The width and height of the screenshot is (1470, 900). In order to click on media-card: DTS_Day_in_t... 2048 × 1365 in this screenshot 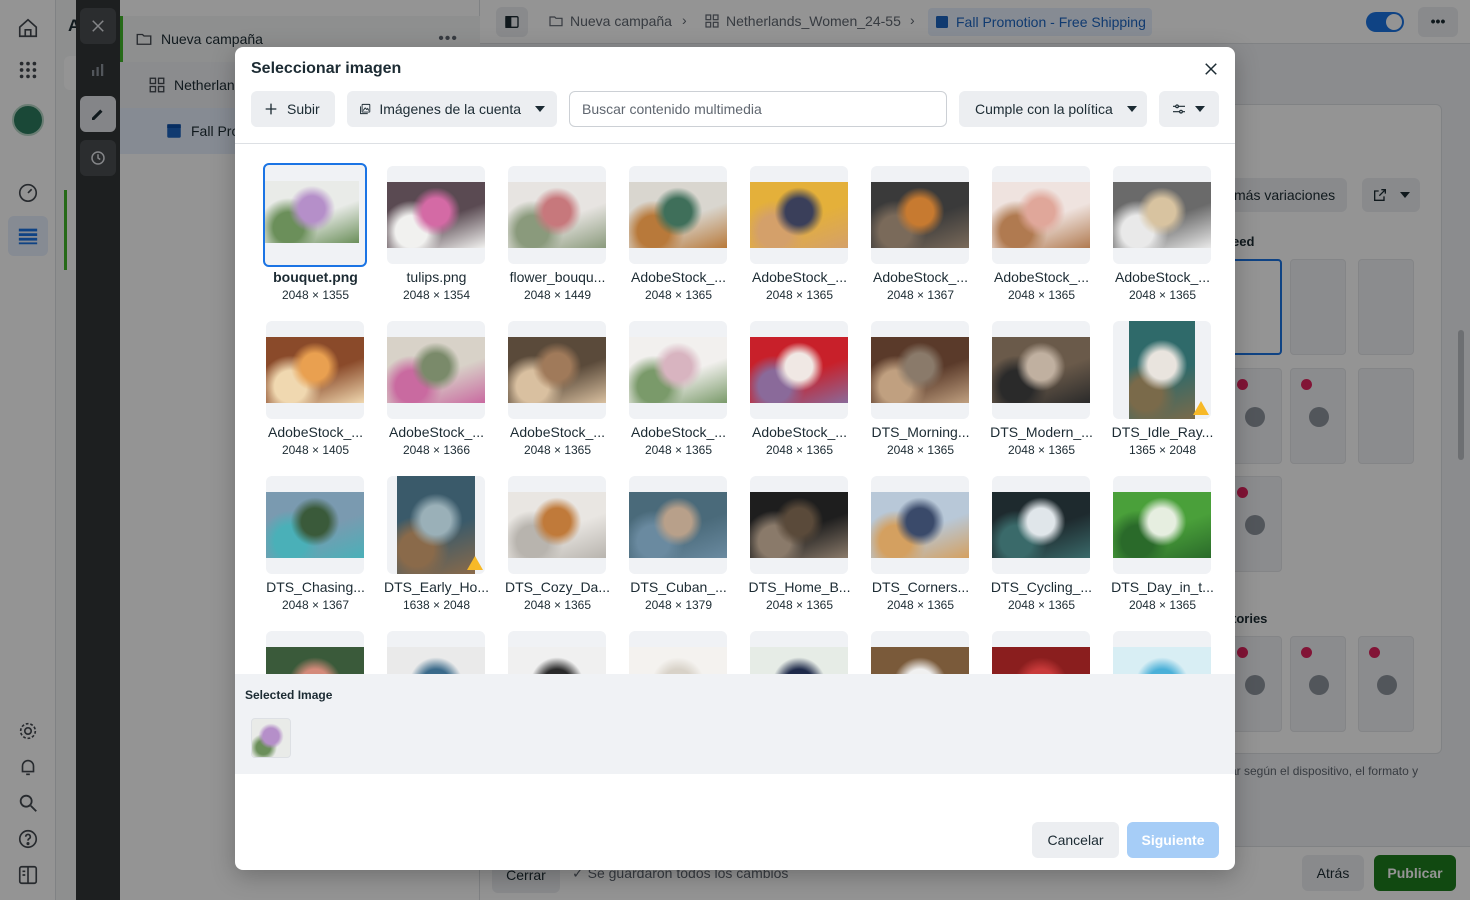, I will do `click(1162, 551)`.